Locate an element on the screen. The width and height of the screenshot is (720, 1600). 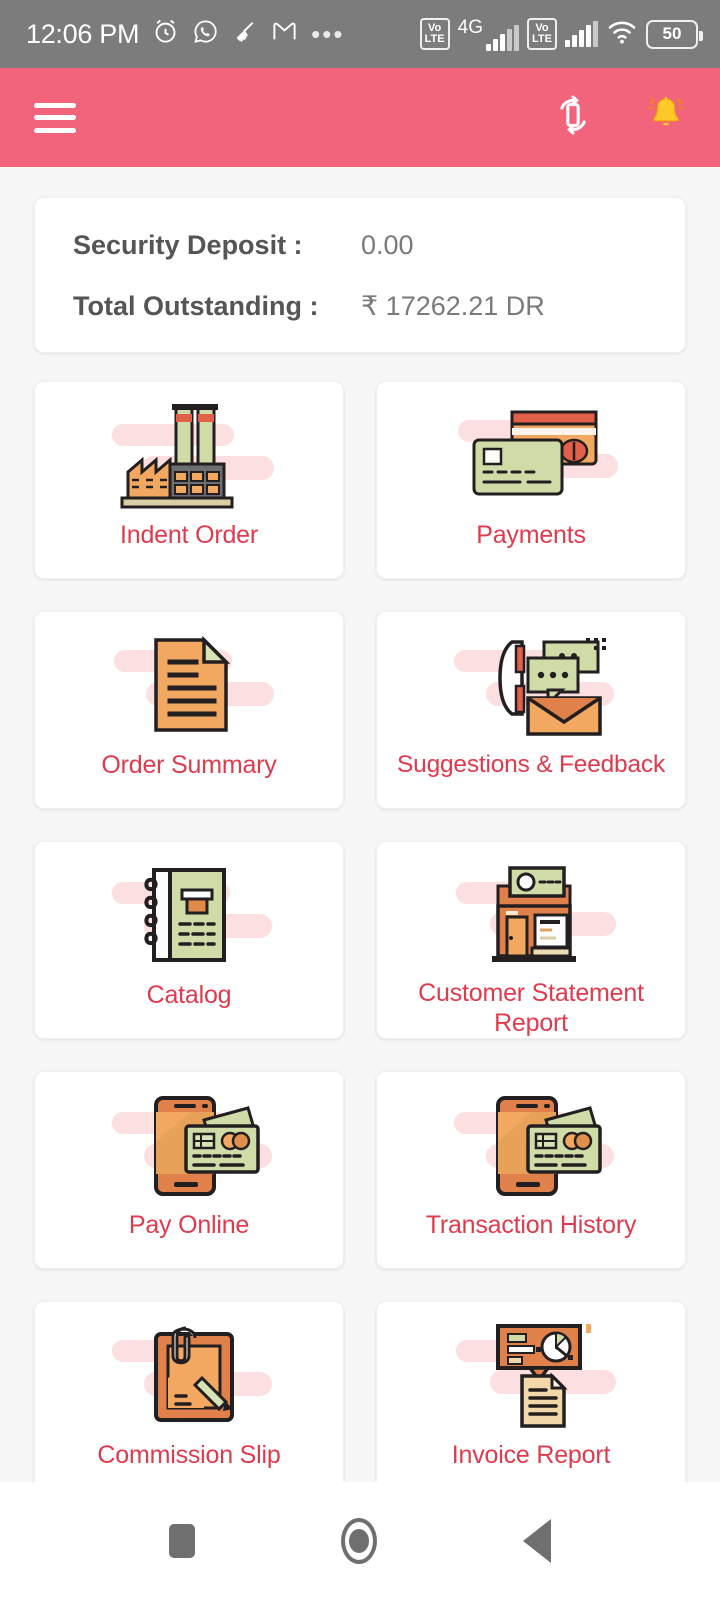
menu-tile-label: Suggestions & Feedback is located at coordinates (531, 764).